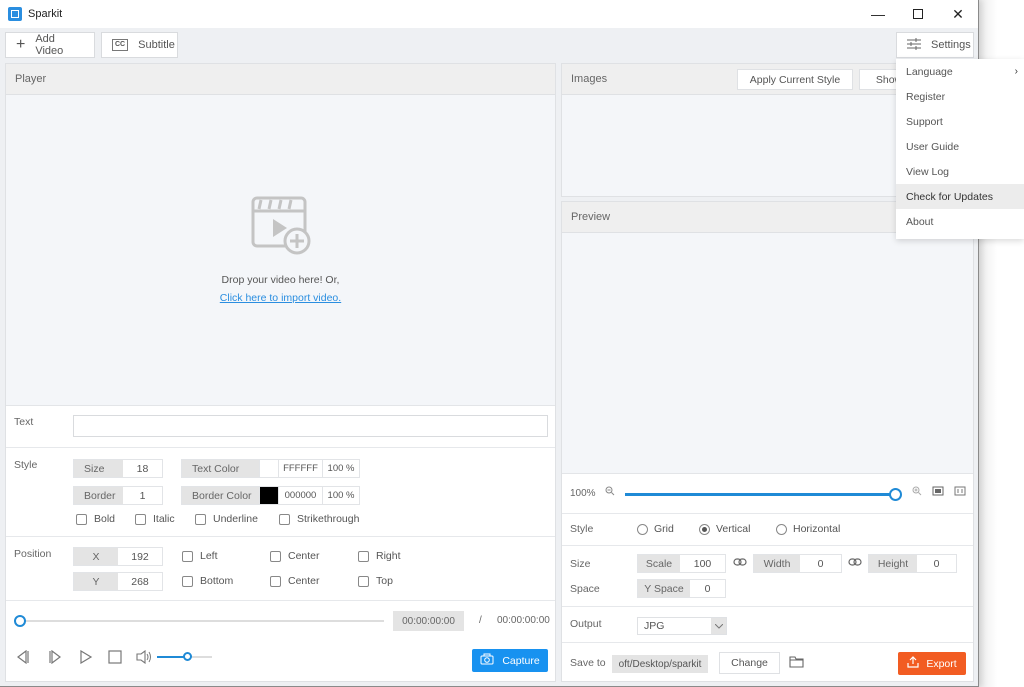 The height and width of the screenshot is (687, 1024). What do you see at coordinates (935, 45) in the screenshot?
I see `settings-button: Settings` at bounding box center [935, 45].